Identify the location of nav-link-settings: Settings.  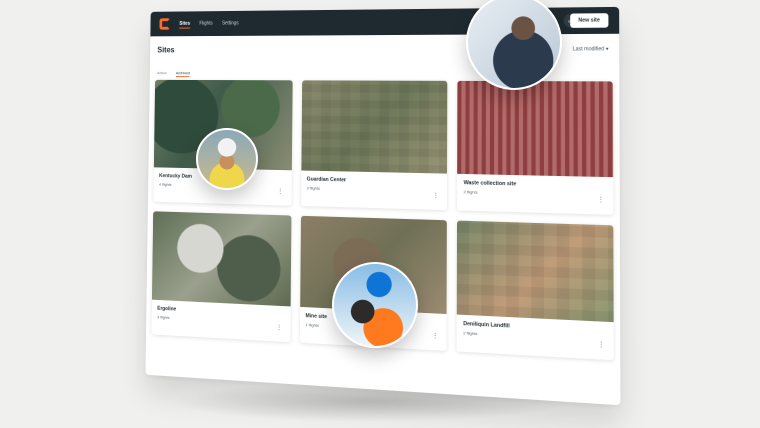
(230, 24).